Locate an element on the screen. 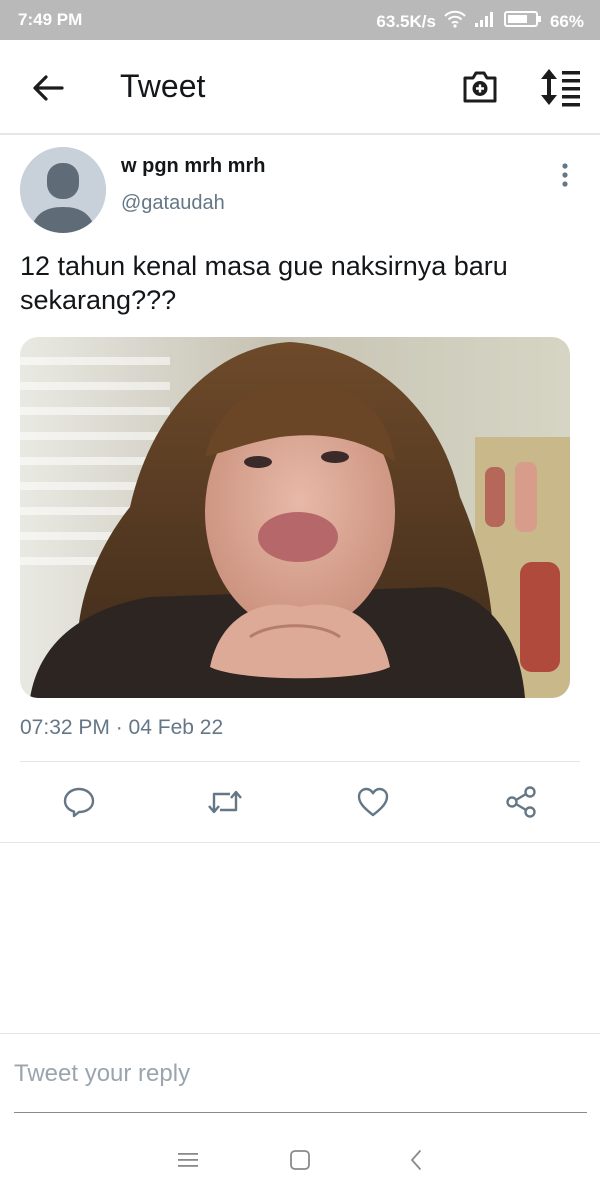 This screenshot has width=600, height=1200. page-title: Tweet is located at coordinates (163, 86).